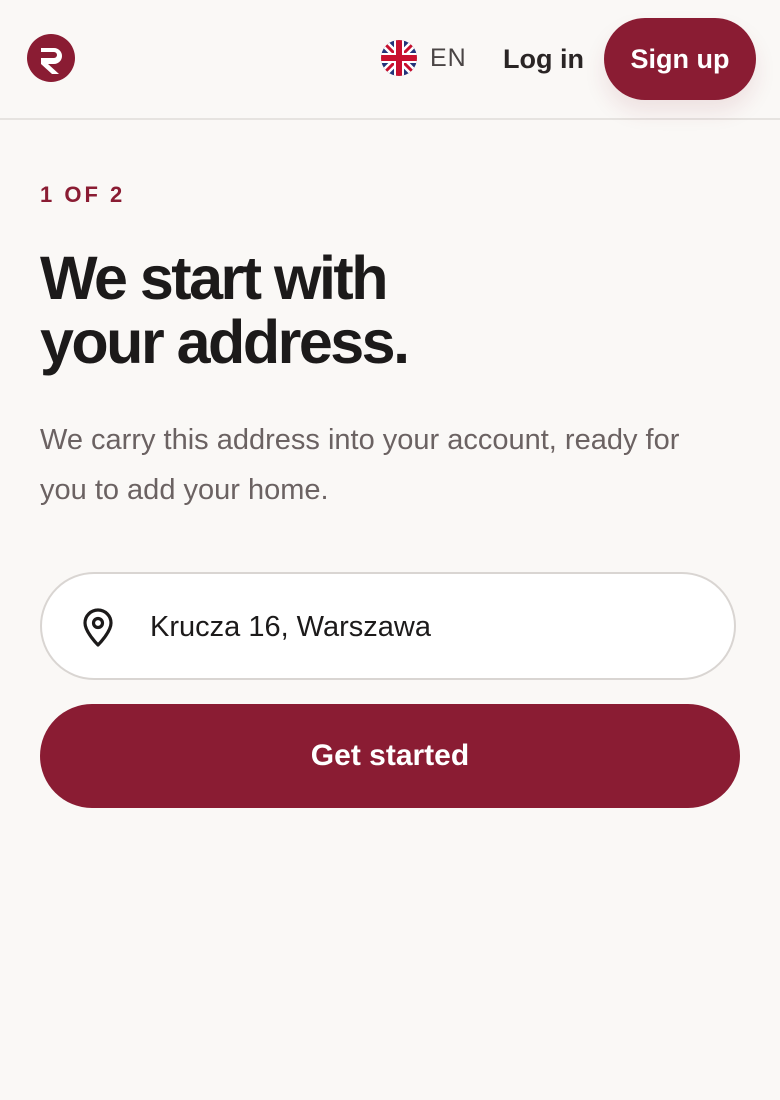 The height and width of the screenshot is (1100, 780). Describe the element at coordinates (543, 59) in the screenshot. I see `login-link: Log in` at that location.